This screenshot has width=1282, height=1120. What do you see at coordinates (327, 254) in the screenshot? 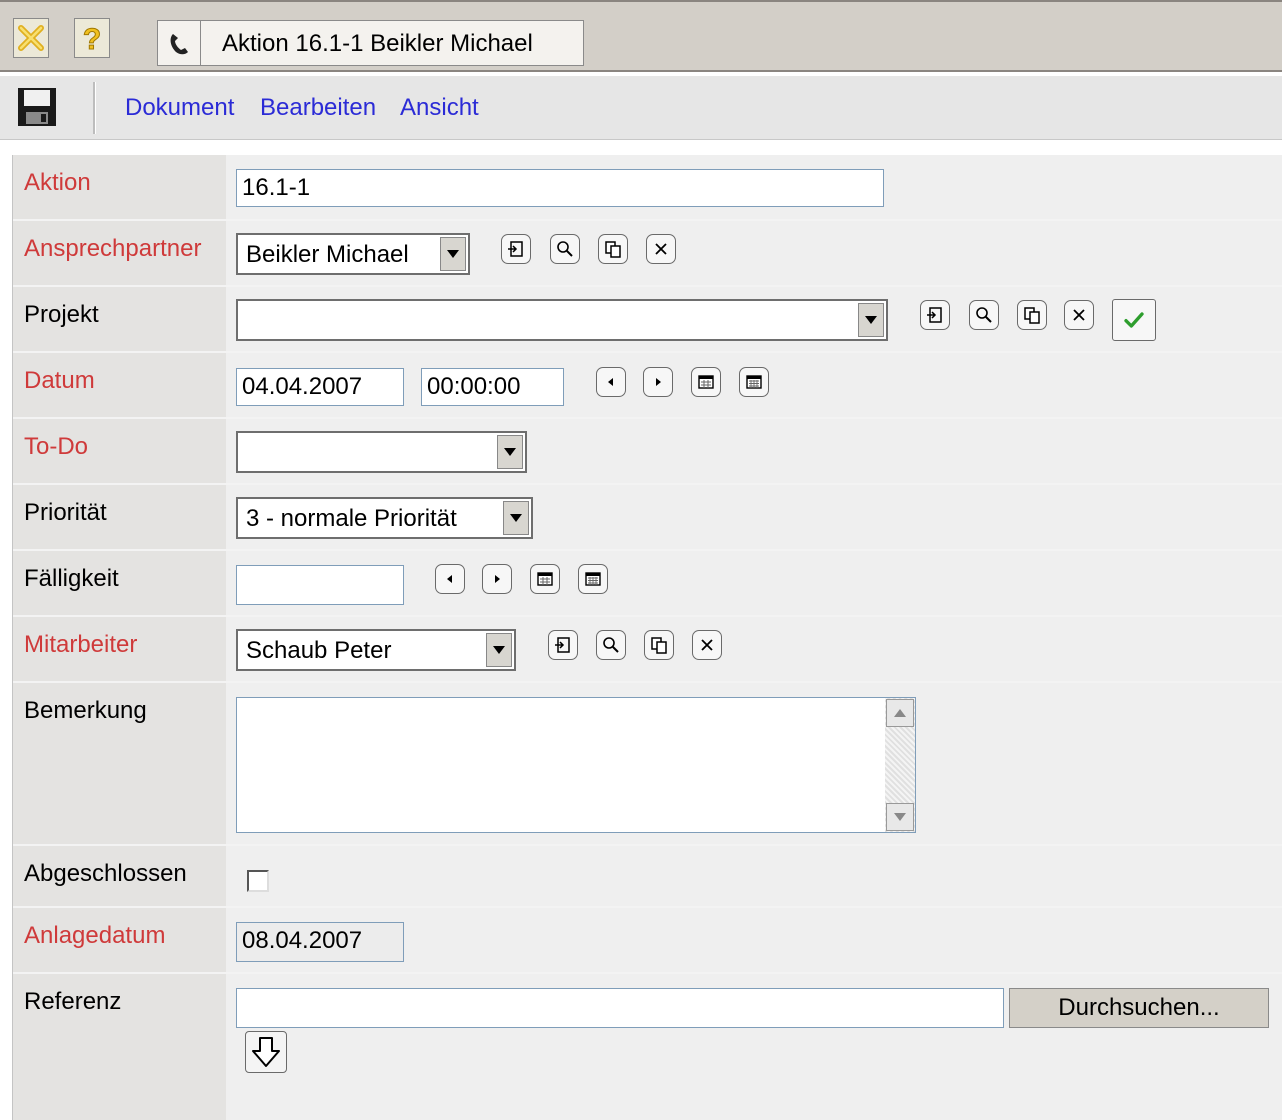
I see `ansprechpartner-value: Beikler Michael` at bounding box center [327, 254].